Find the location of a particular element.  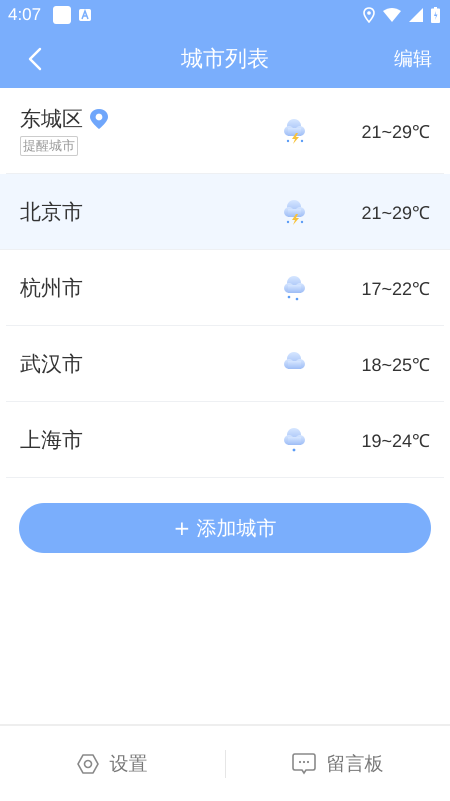

notification-icon is located at coordinates (62, 15).